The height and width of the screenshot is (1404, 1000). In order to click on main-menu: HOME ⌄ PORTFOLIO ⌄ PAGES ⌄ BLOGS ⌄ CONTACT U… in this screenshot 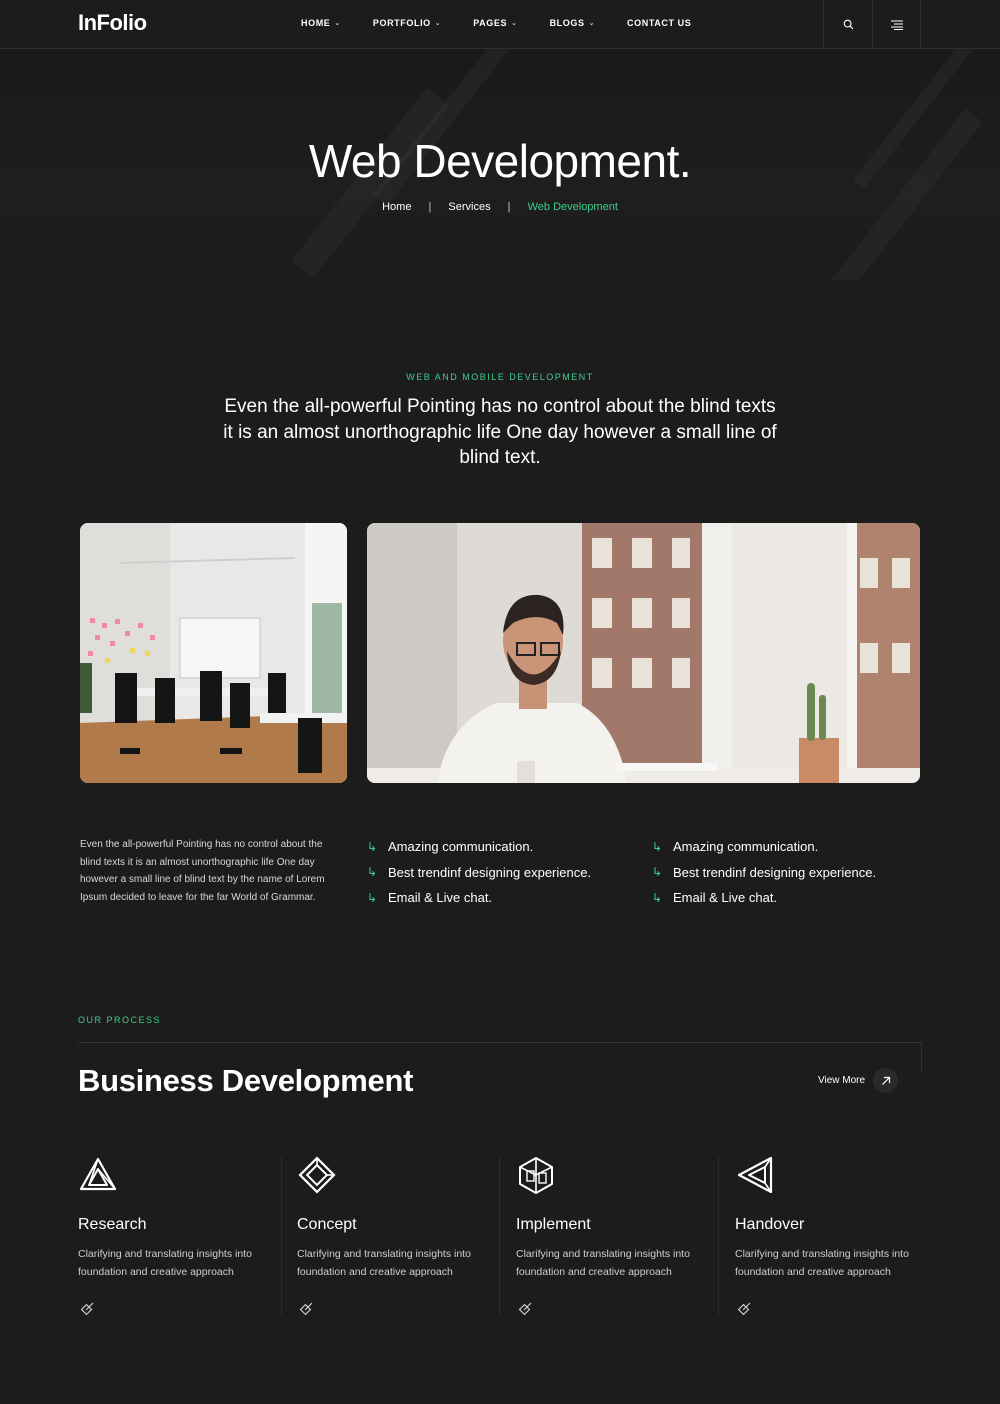, I will do `click(512, 23)`.